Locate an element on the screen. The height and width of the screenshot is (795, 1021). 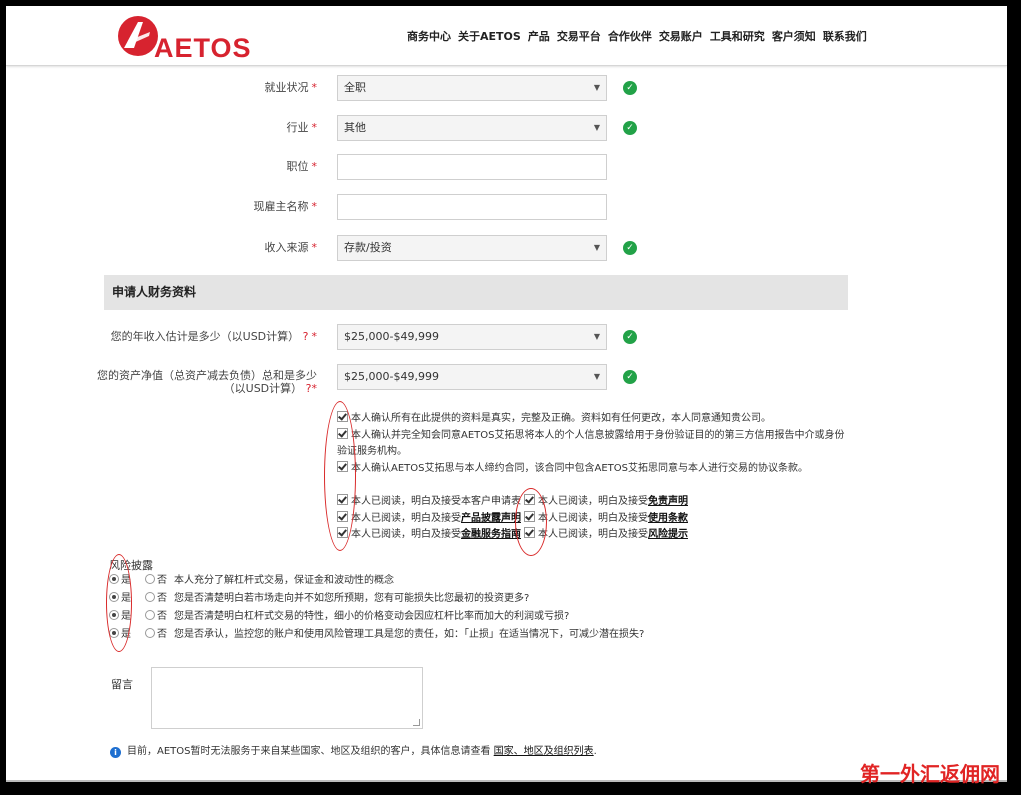
nav-item-accounts: 交易账户 is located at coordinates (681, 36).